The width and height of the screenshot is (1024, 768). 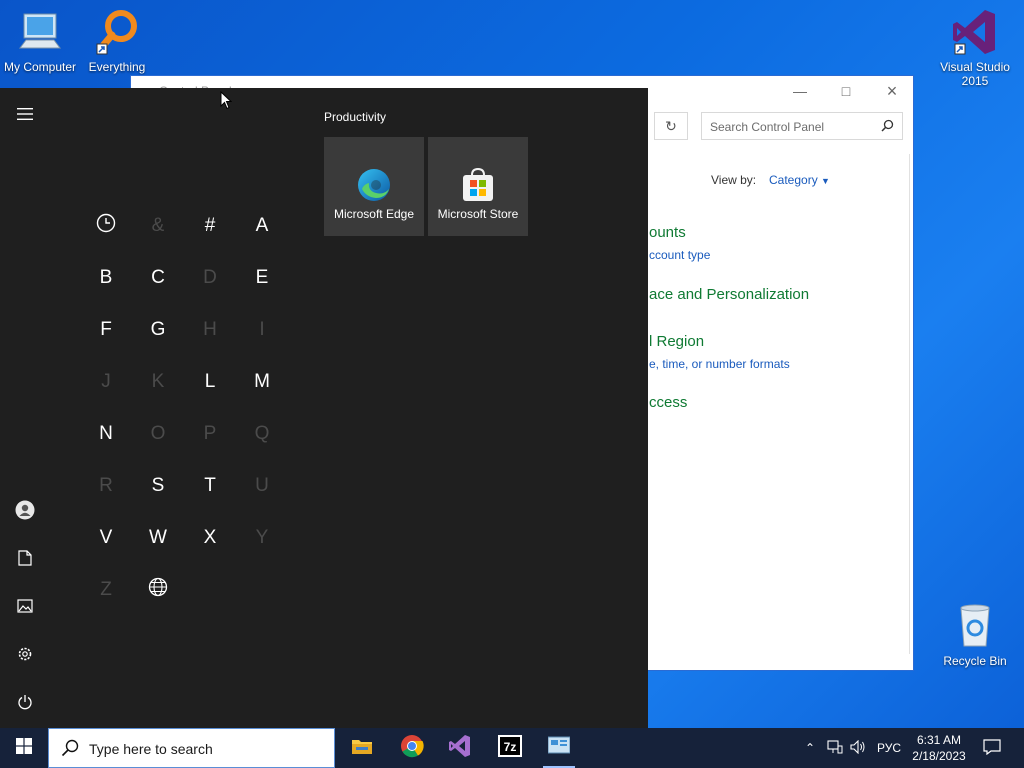 What do you see at coordinates (676, 341) in the screenshot?
I see `category-clock-region: l Region` at bounding box center [676, 341].